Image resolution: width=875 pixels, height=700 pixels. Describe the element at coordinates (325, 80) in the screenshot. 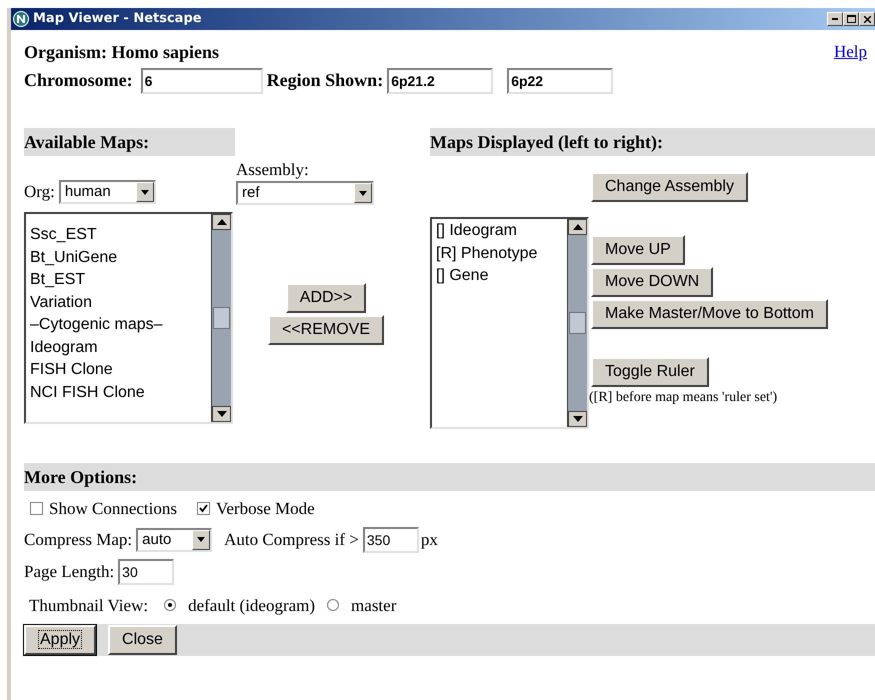

I see `region-label: Region Shown:` at that location.